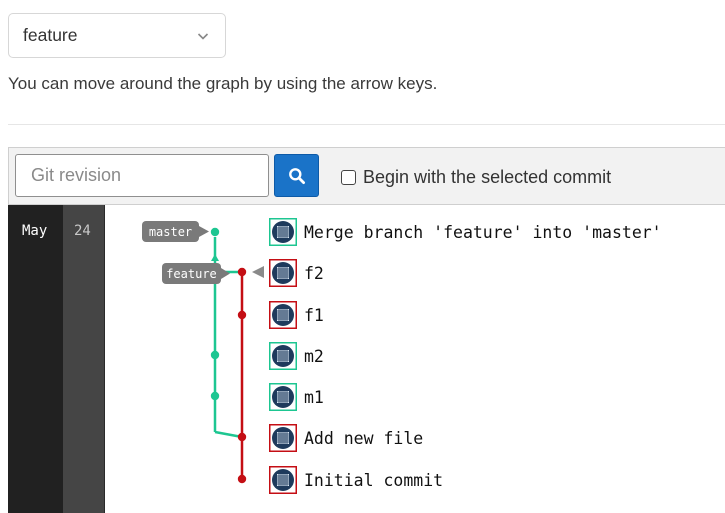 This screenshot has height=513, width=725. I want to click on commit-message: f1, so click(314, 315).